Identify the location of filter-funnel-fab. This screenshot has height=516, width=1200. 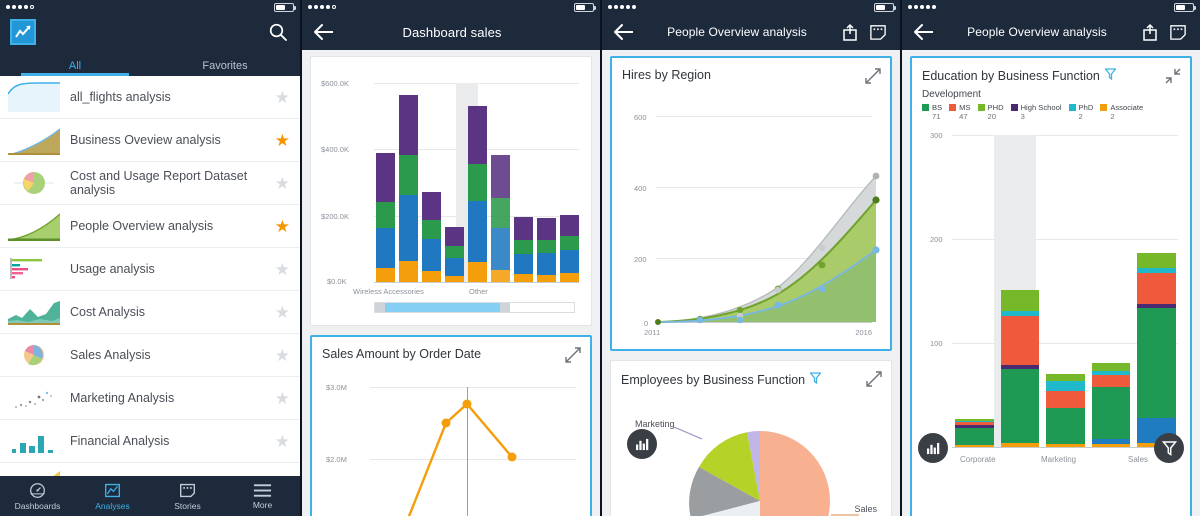
(1169, 448).